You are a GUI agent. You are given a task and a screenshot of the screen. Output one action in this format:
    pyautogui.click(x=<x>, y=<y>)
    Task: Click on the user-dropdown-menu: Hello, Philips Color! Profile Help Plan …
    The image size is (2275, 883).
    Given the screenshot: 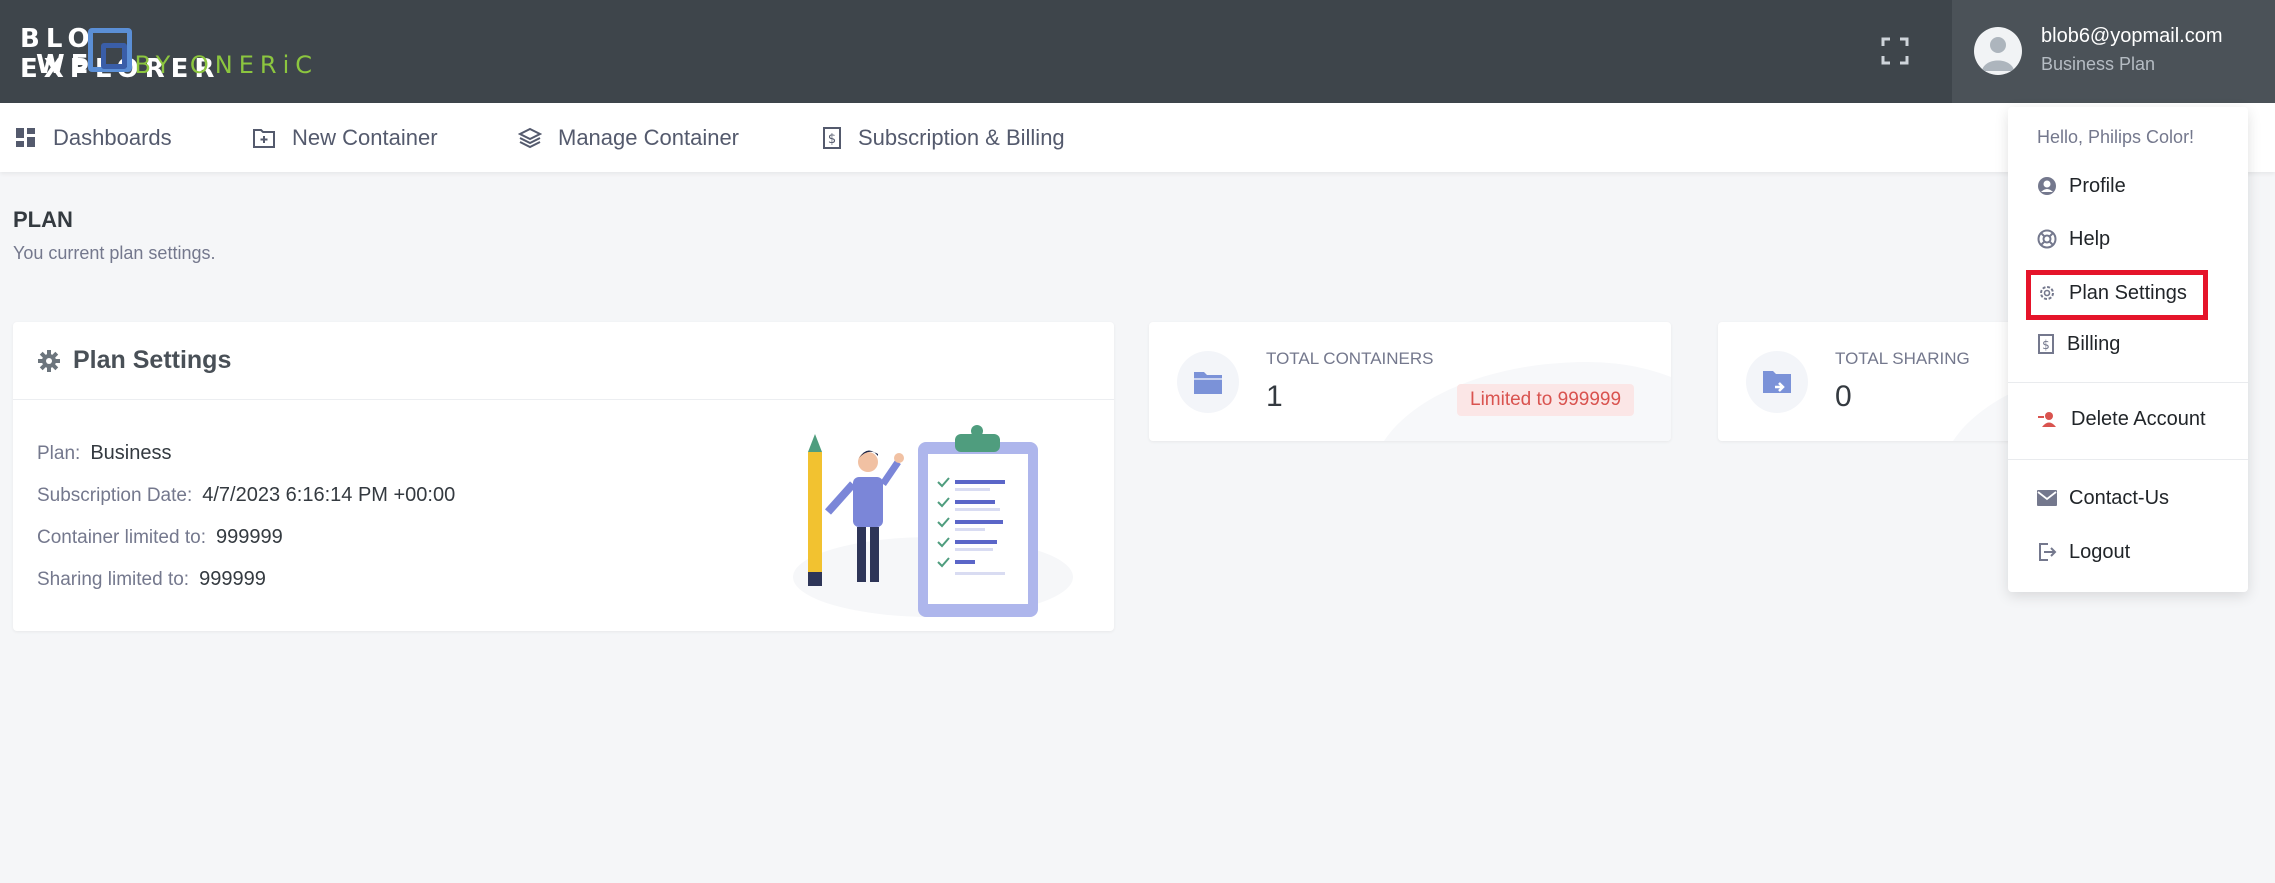 What is the action you would take?
    pyautogui.click(x=2128, y=349)
    